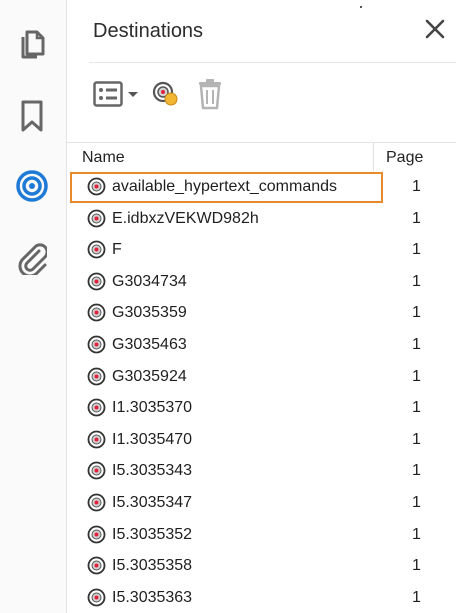 The height and width of the screenshot is (613, 456). Describe the element at coordinates (261, 503) in the screenshot. I see `destination-row: I5.3035347 1` at that location.